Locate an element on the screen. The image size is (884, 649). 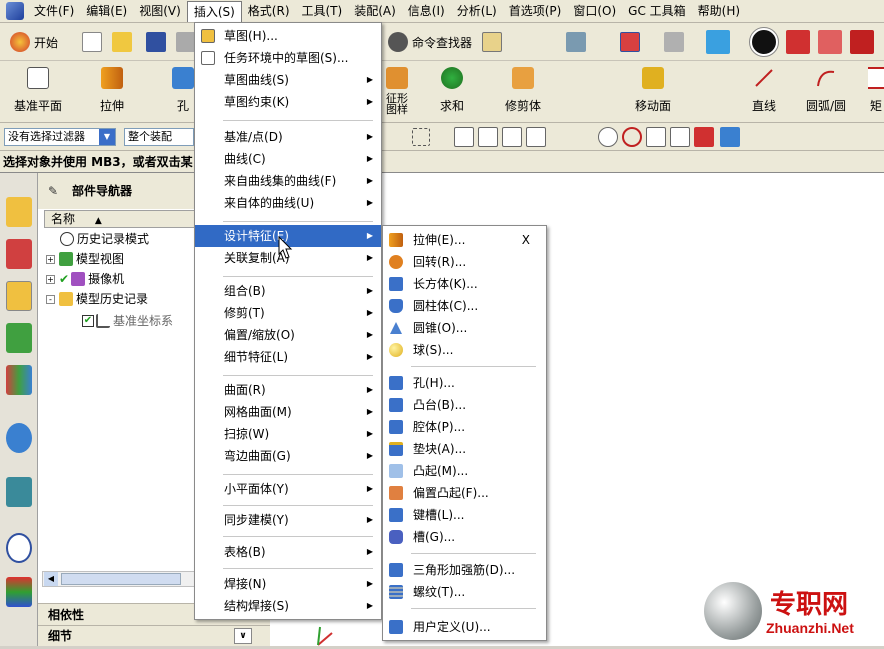
pin-icon: ✎ is located at coordinates (53, 191).